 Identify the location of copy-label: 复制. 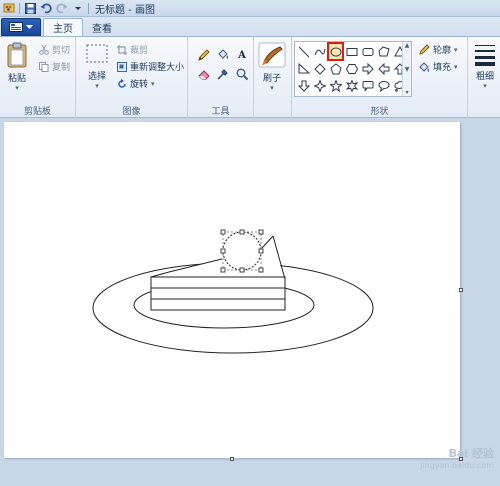
(61, 68).